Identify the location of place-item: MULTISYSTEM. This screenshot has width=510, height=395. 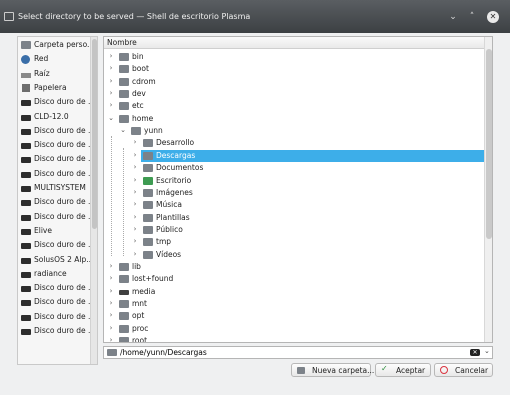
(54, 189).